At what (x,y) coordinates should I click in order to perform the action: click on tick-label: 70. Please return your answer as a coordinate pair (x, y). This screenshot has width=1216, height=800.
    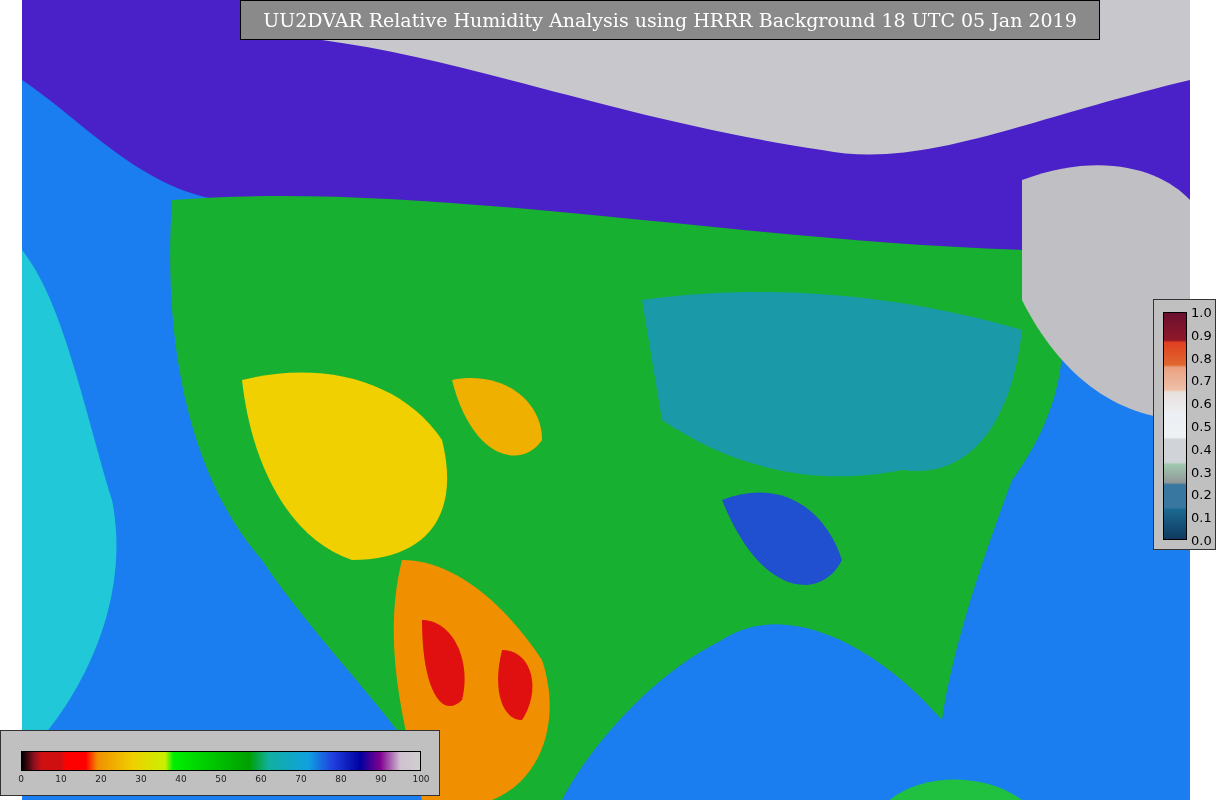
    Looking at the image, I should click on (301, 779).